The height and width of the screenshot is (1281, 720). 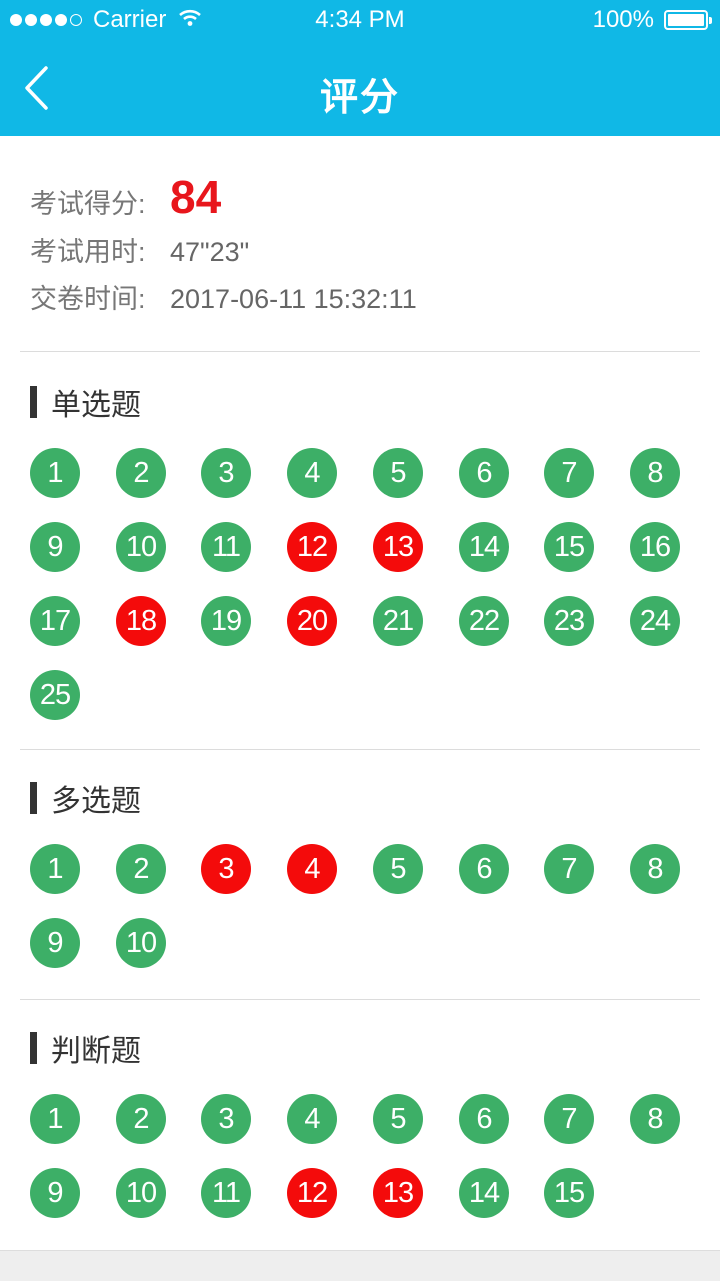 I want to click on status-bar: Carrier 4:34 PM 100%, so click(x=360, y=20).